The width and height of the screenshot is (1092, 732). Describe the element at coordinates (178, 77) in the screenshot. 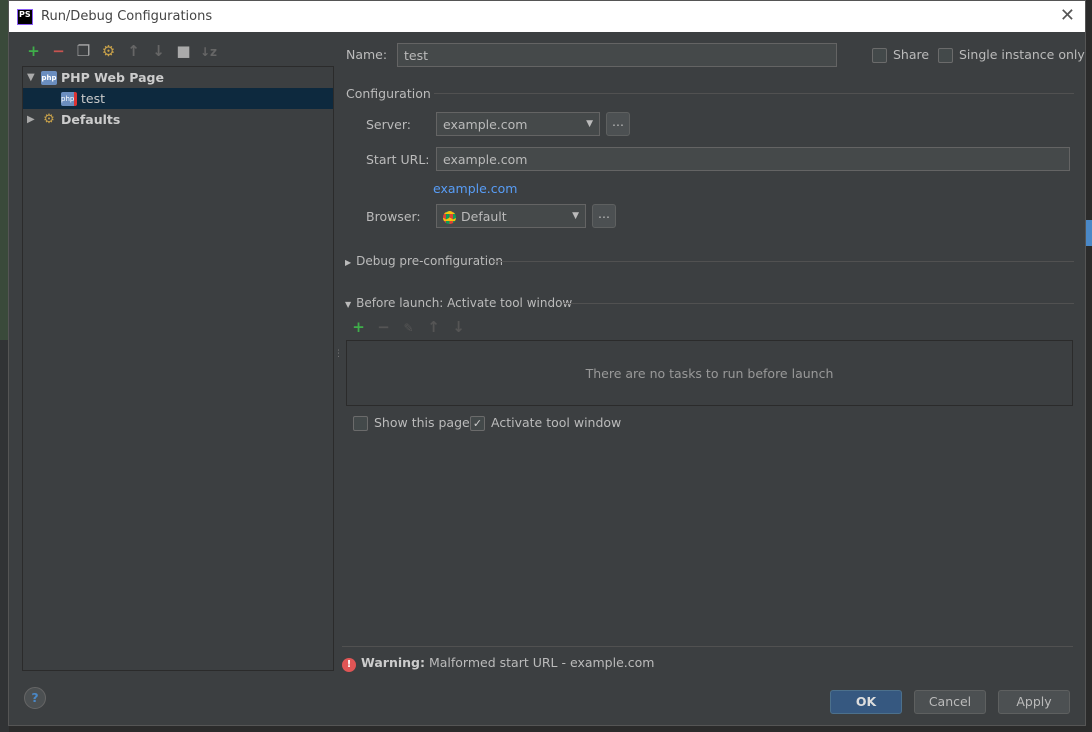

I see `tree-group-php-web-page: ▼ php PHP Web Page` at that location.